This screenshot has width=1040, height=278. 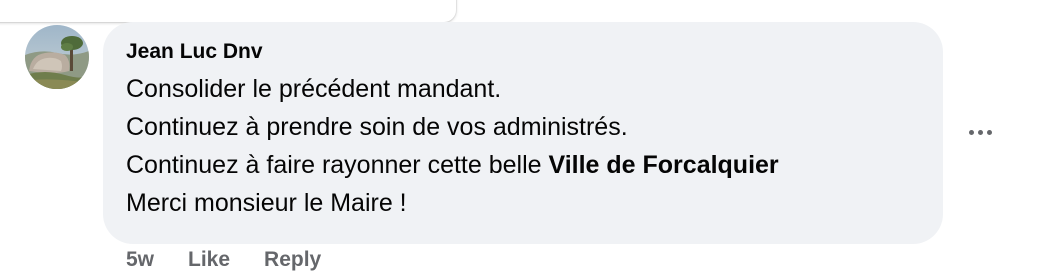 What do you see at coordinates (314, 89) in the screenshot?
I see `comment-line: Consolider le précédent mandant.` at bounding box center [314, 89].